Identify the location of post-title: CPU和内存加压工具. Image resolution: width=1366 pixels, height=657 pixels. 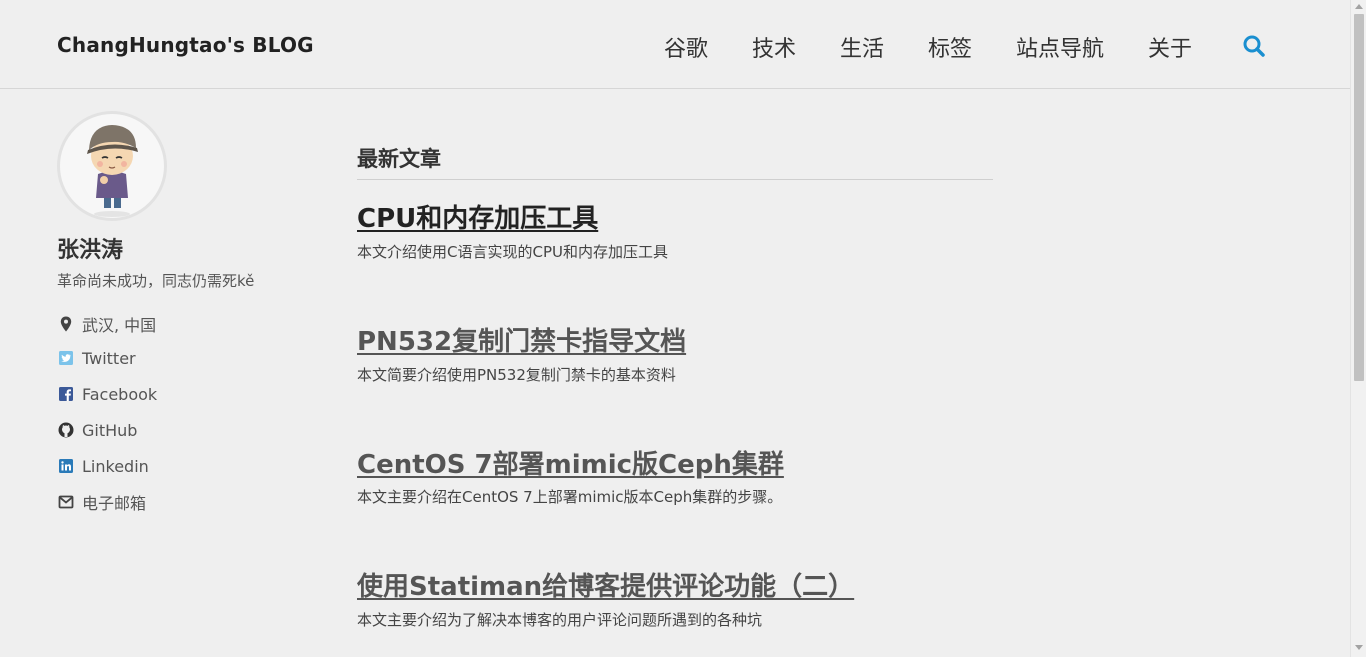
(477, 216).